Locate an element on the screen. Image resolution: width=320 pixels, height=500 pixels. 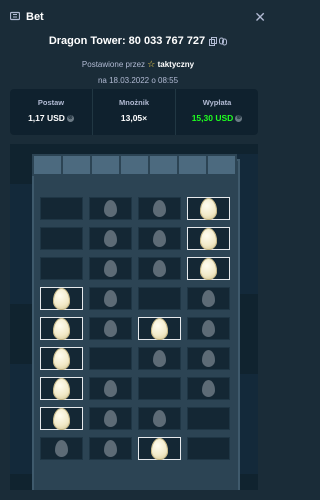
placed-by: Postawione przez ☆ taktyczny is located at coordinates (138, 64).